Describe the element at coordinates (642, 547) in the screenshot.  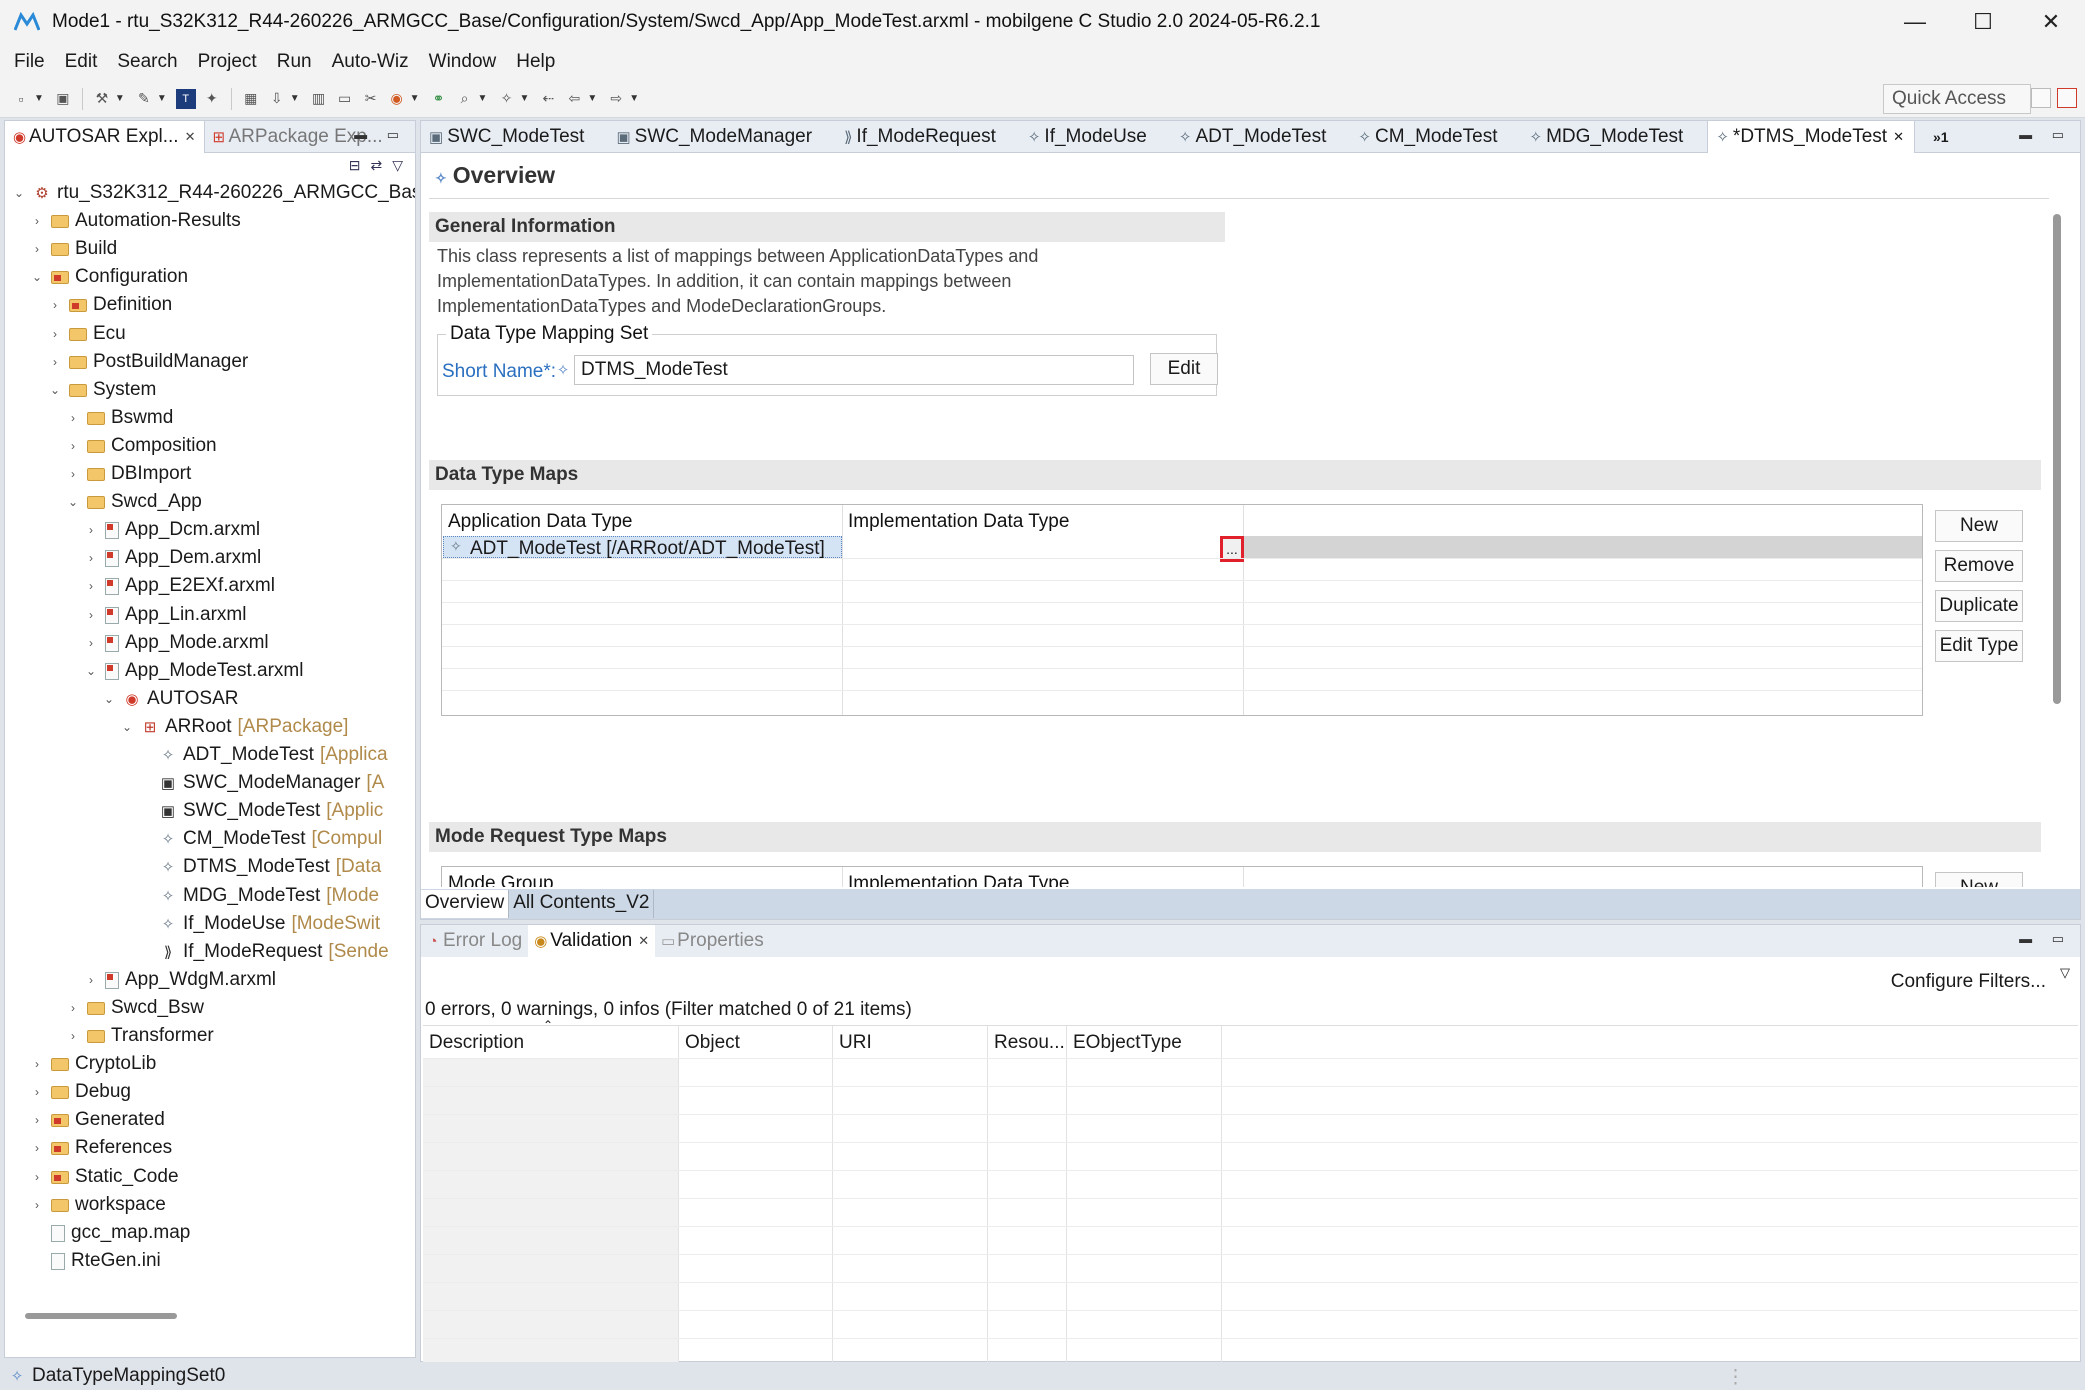
I see `table-row-application-cell: ADT_ModeTest [/ARRoot/ADT_ModeTest] ✧` at that location.